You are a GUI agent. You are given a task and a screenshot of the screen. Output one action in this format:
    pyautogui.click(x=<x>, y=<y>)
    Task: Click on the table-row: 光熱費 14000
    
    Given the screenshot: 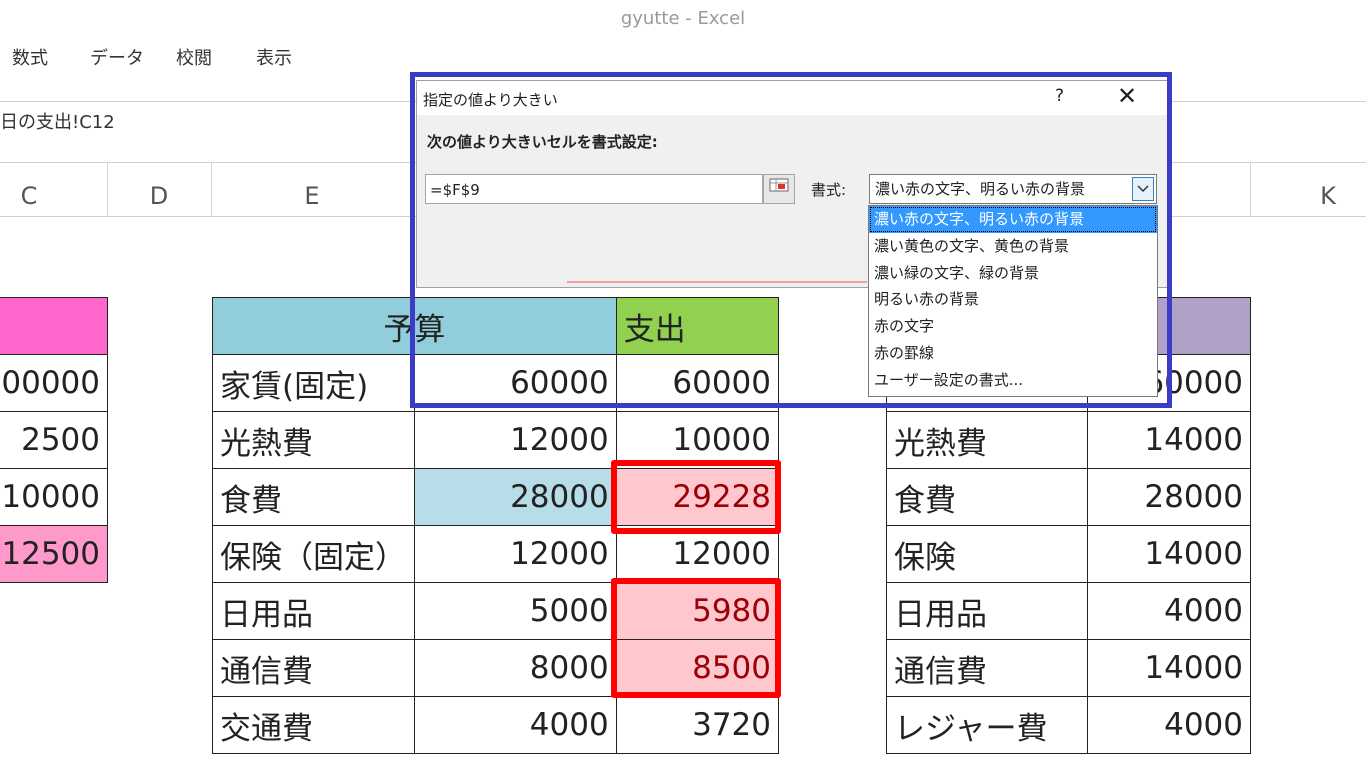 What is the action you would take?
    pyautogui.click(x=1068, y=440)
    